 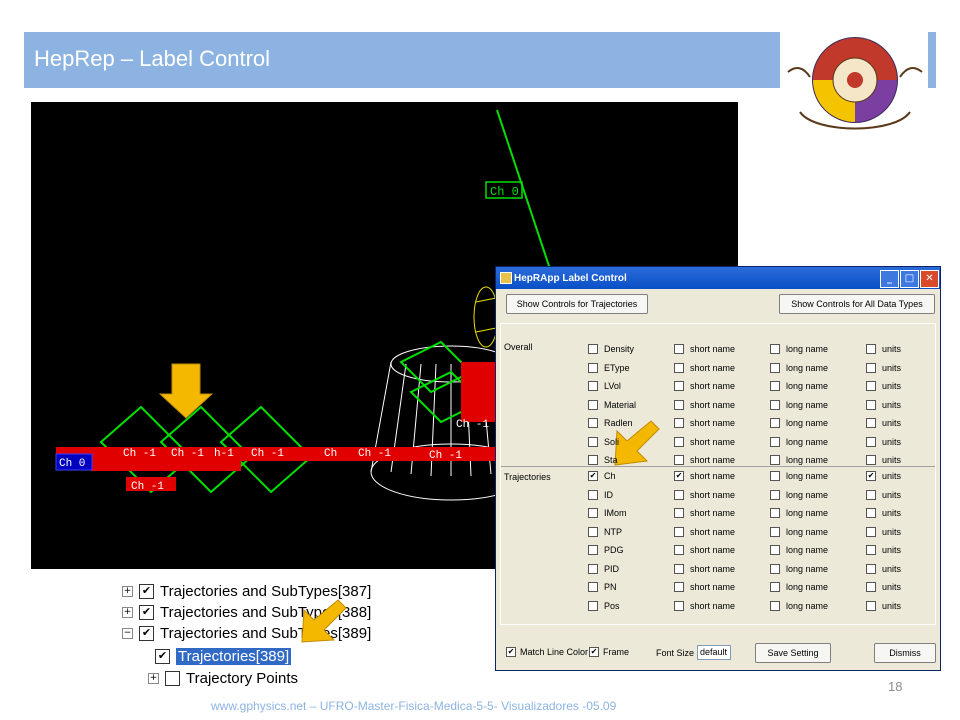 What do you see at coordinates (909, 279) in the screenshot?
I see `maximize-button: □` at bounding box center [909, 279].